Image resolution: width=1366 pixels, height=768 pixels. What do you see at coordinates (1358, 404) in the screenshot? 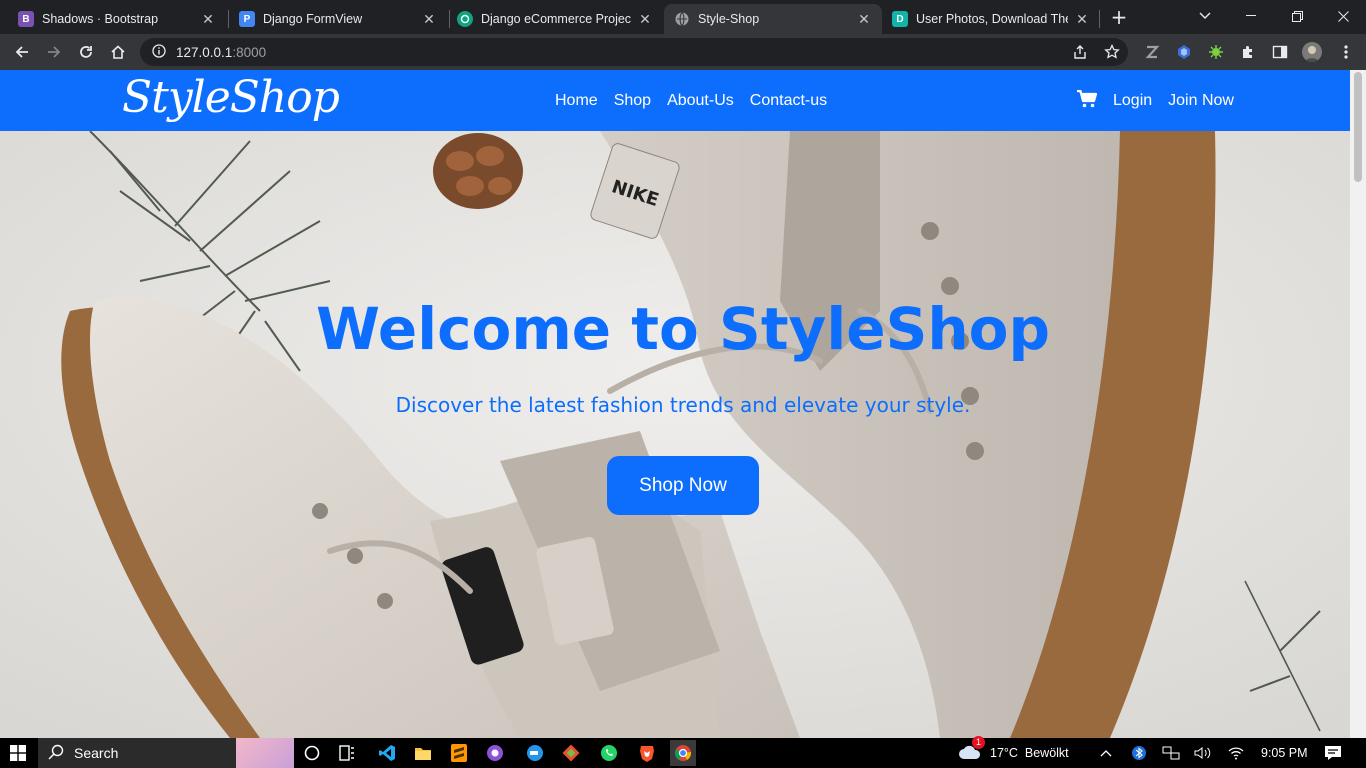
I see `page-scrollbar` at bounding box center [1358, 404].